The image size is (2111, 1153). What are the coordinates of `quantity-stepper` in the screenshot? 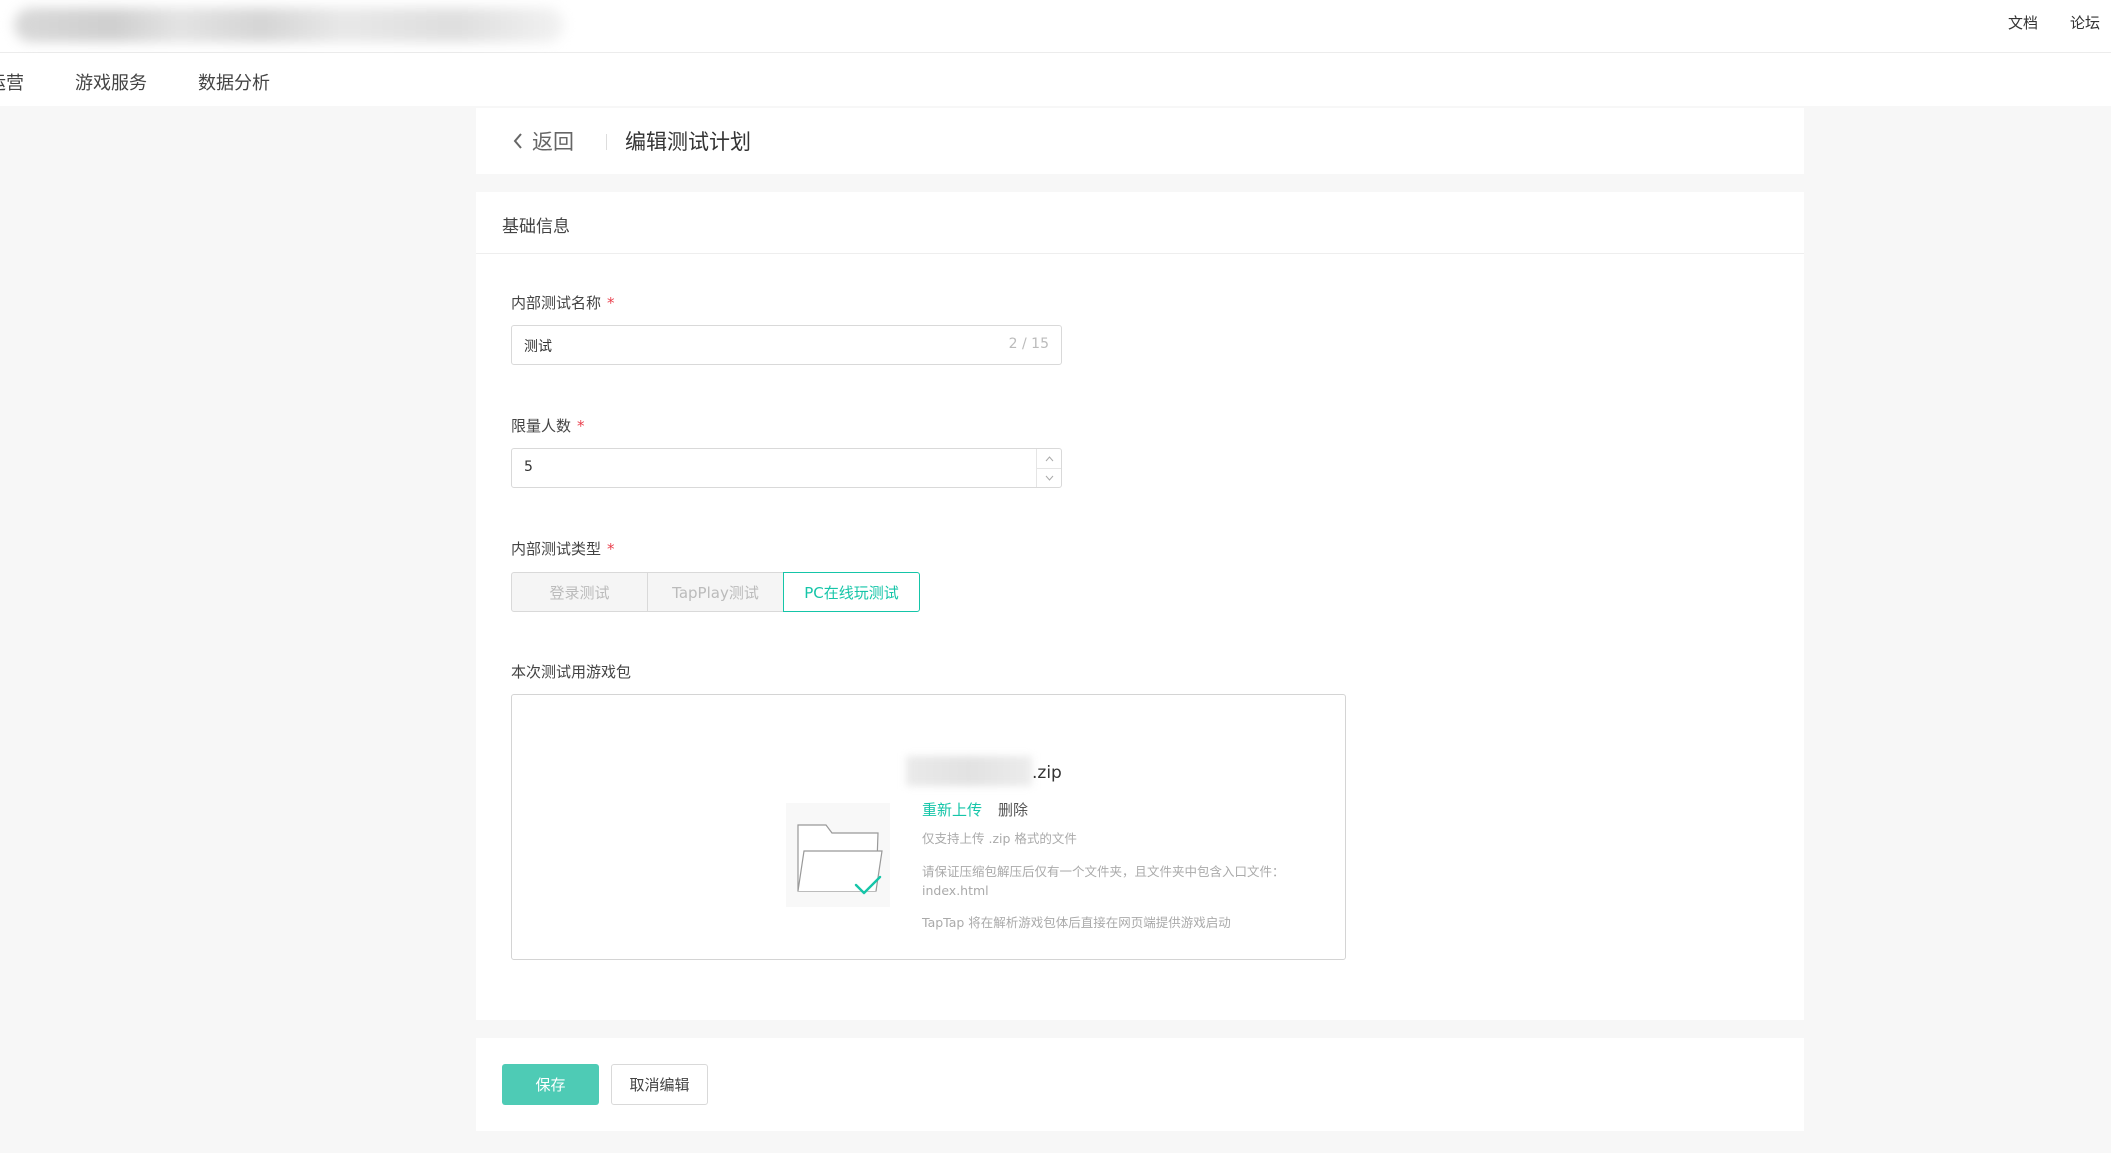 It's located at (1048, 468).